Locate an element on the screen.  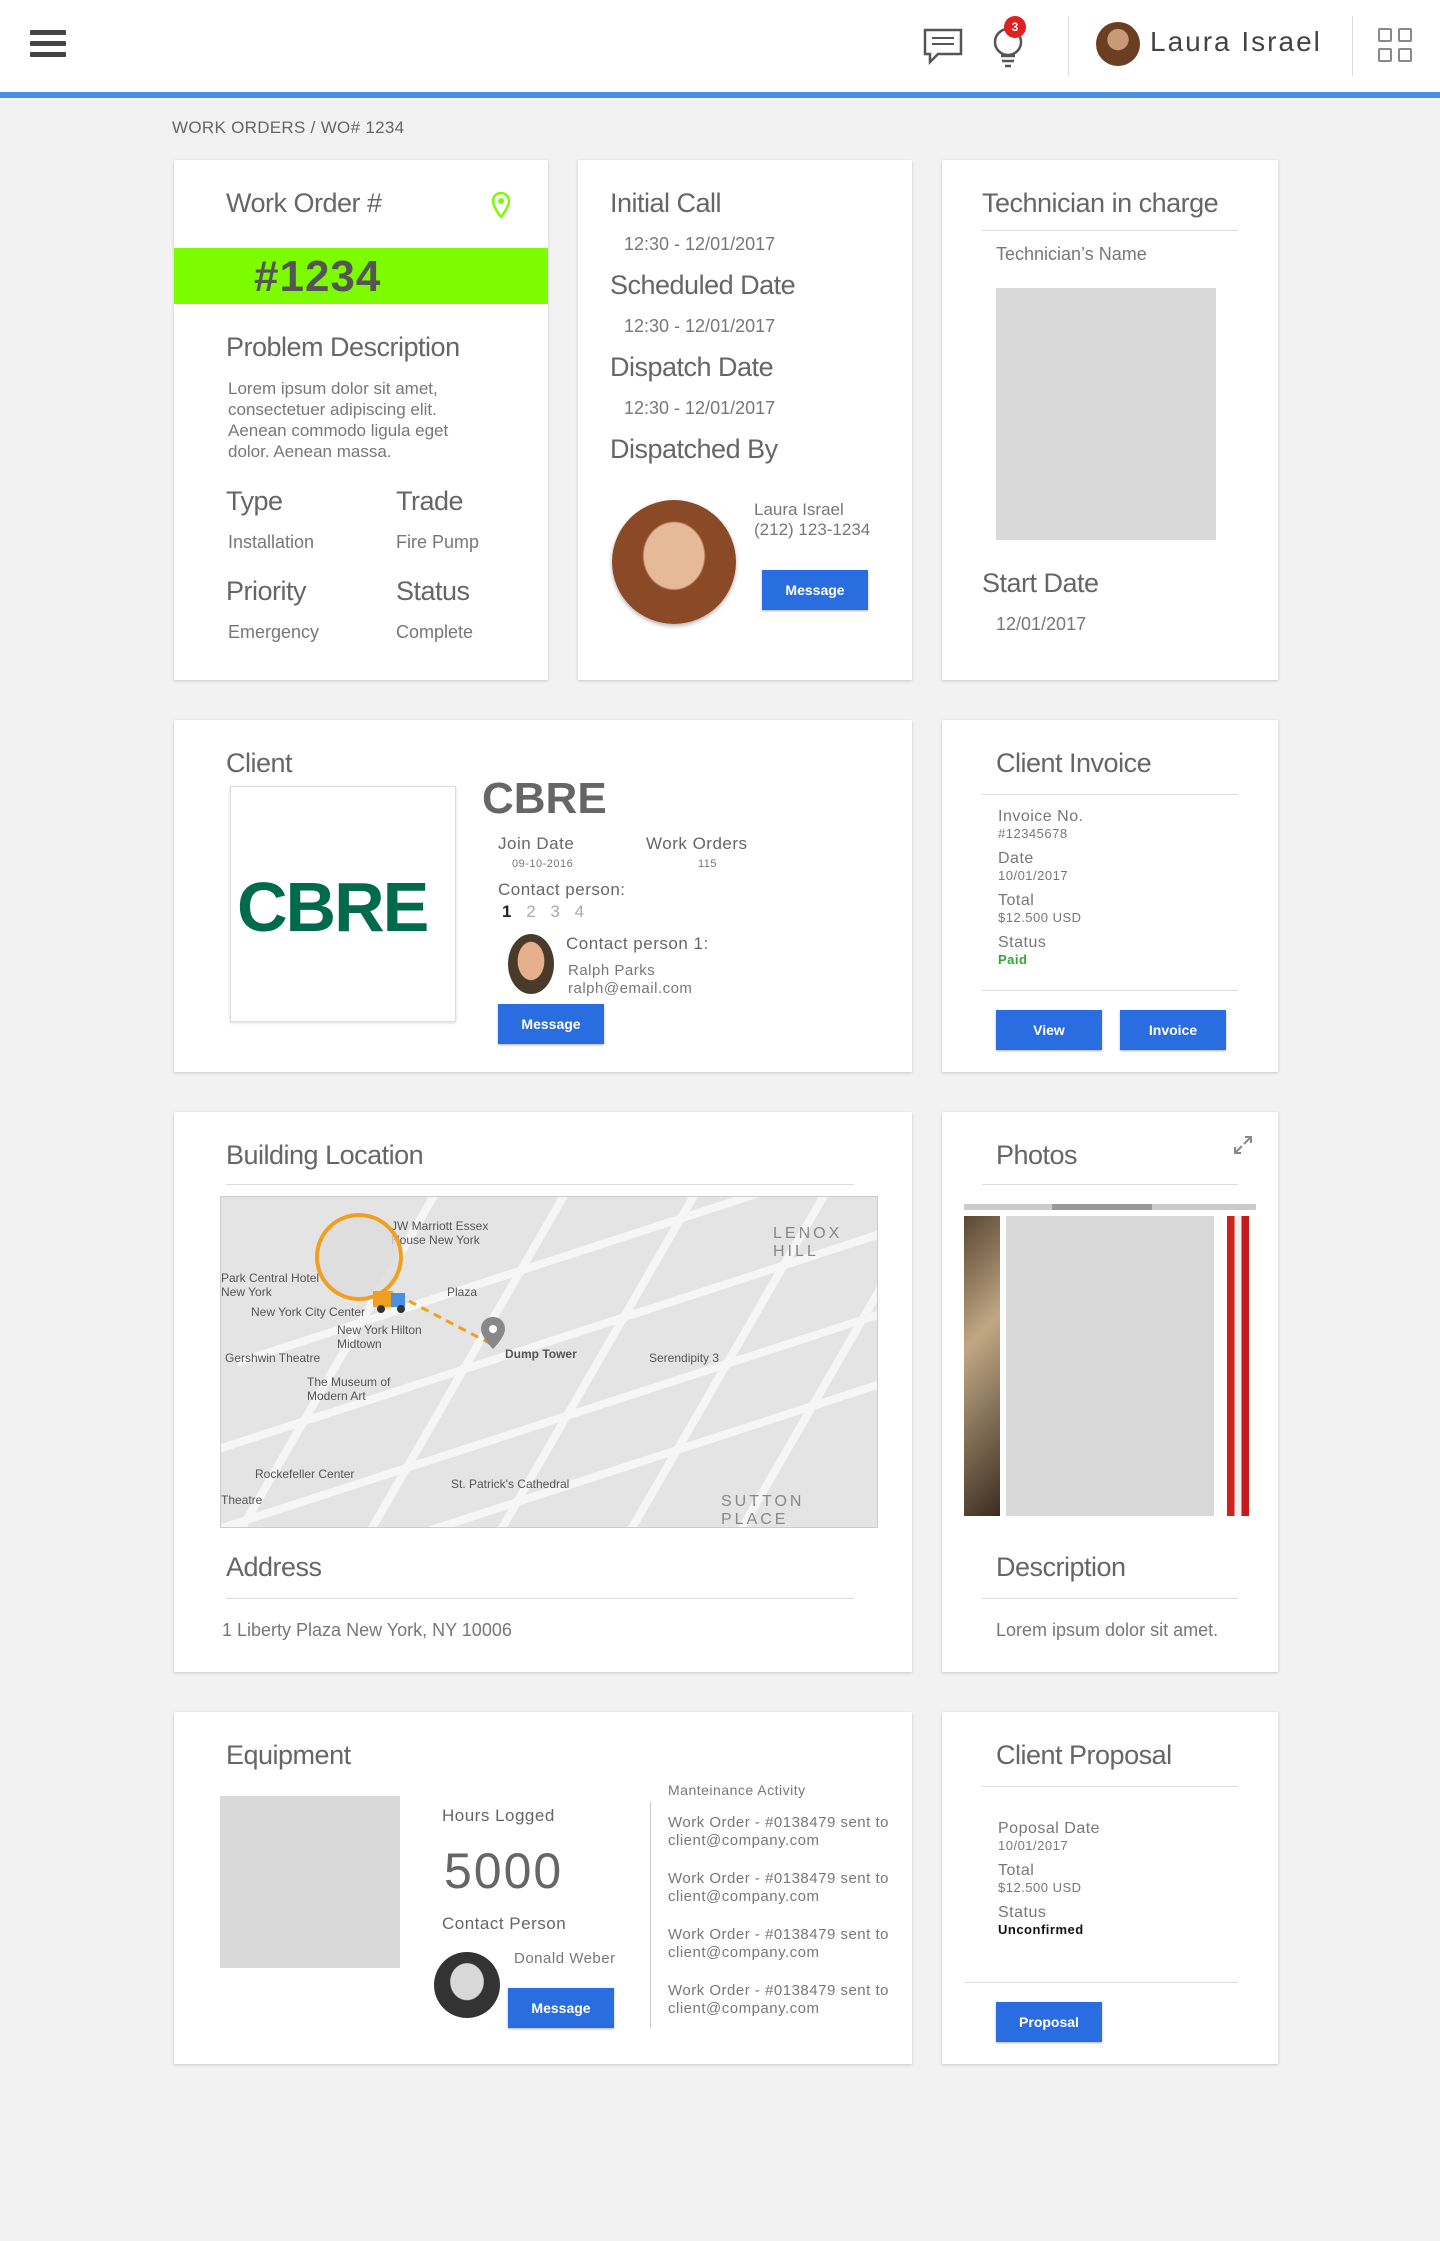
page-1: 1 is located at coordinates (506, 911).